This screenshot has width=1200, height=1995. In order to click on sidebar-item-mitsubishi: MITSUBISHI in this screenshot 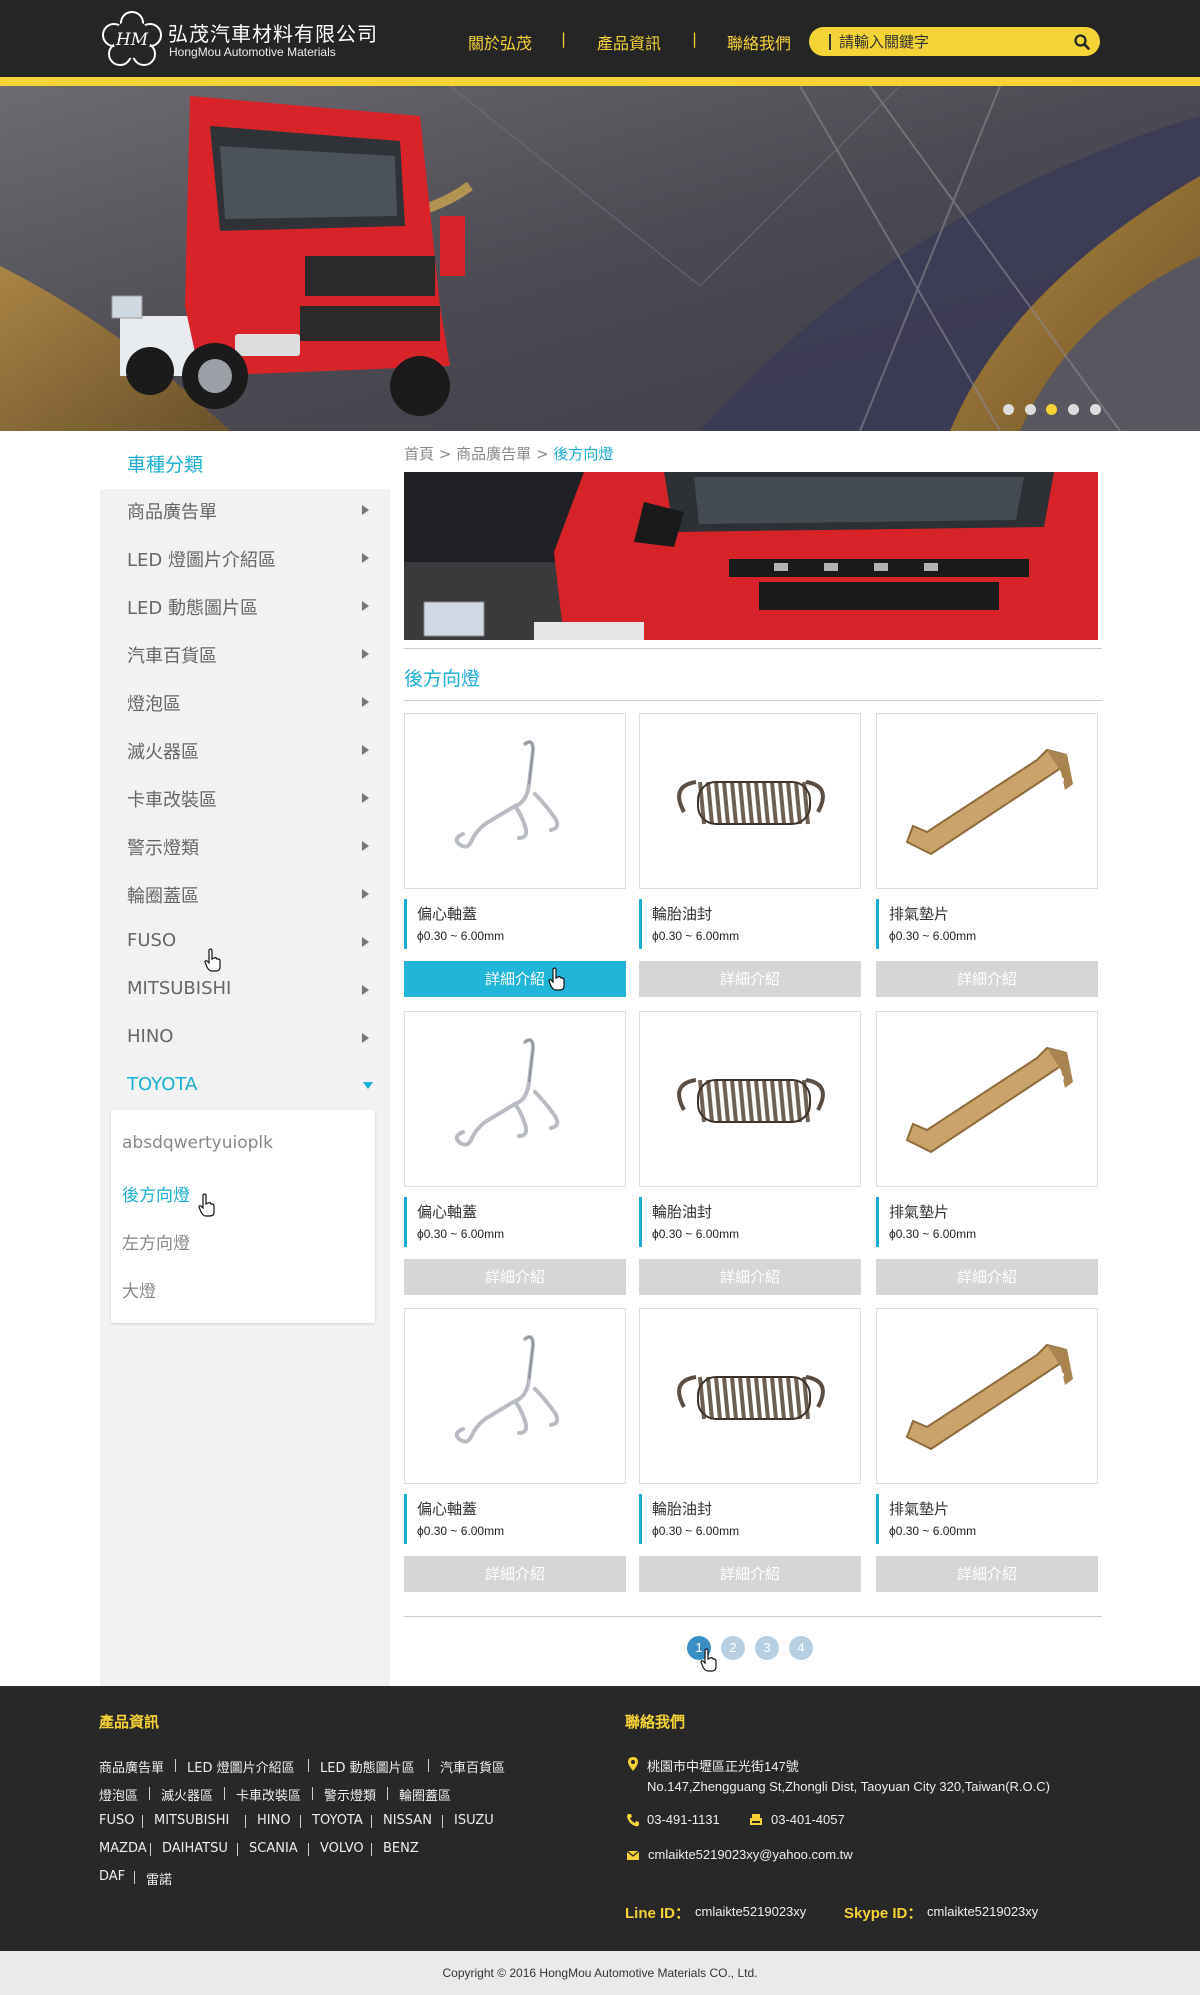, I will do `click(179, 988)`.